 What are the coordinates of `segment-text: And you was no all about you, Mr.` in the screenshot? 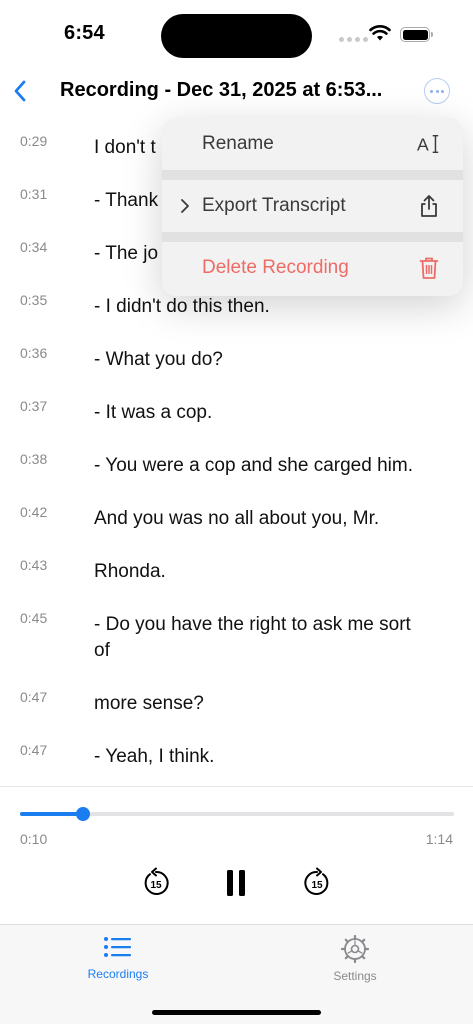 It's located at (237, 518).